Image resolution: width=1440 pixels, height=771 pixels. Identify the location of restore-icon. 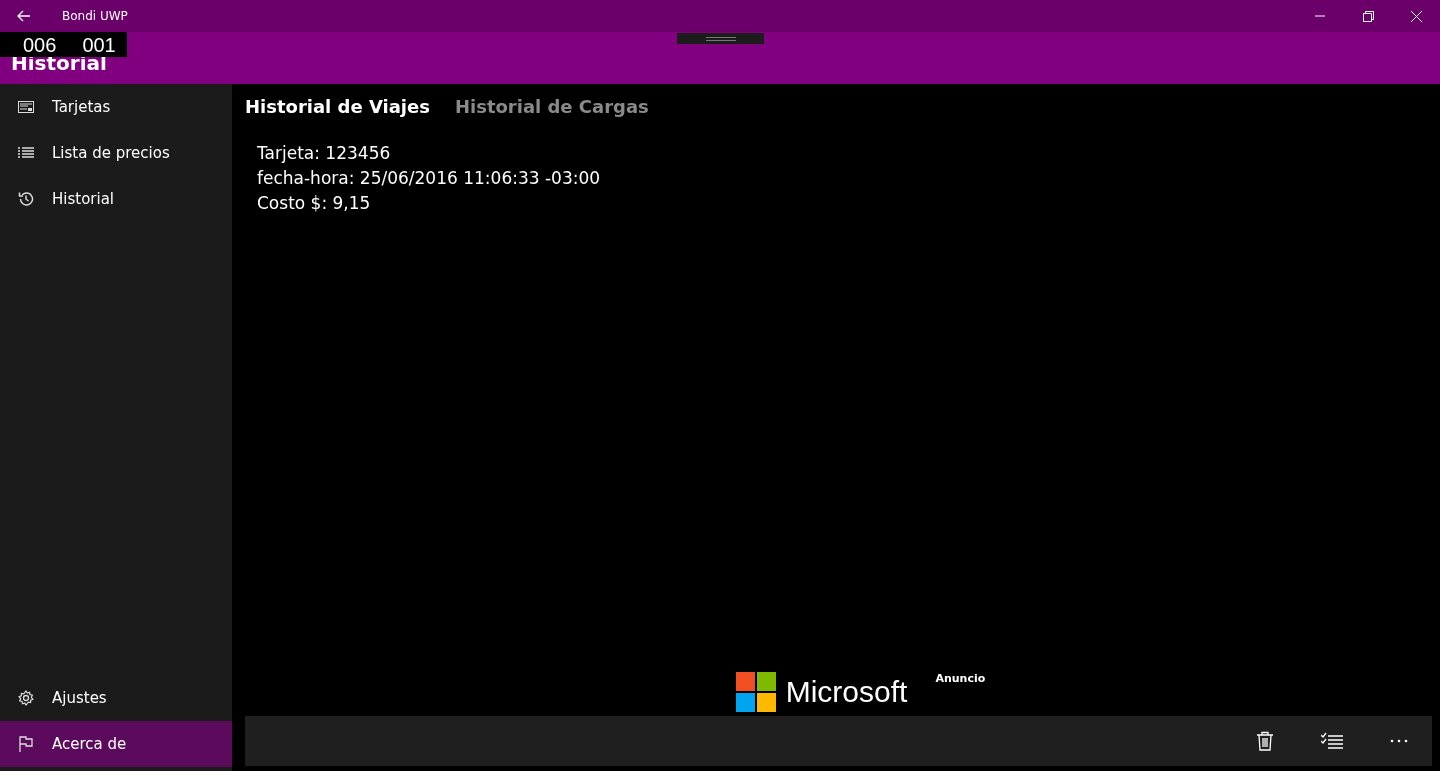
(1368, 16).